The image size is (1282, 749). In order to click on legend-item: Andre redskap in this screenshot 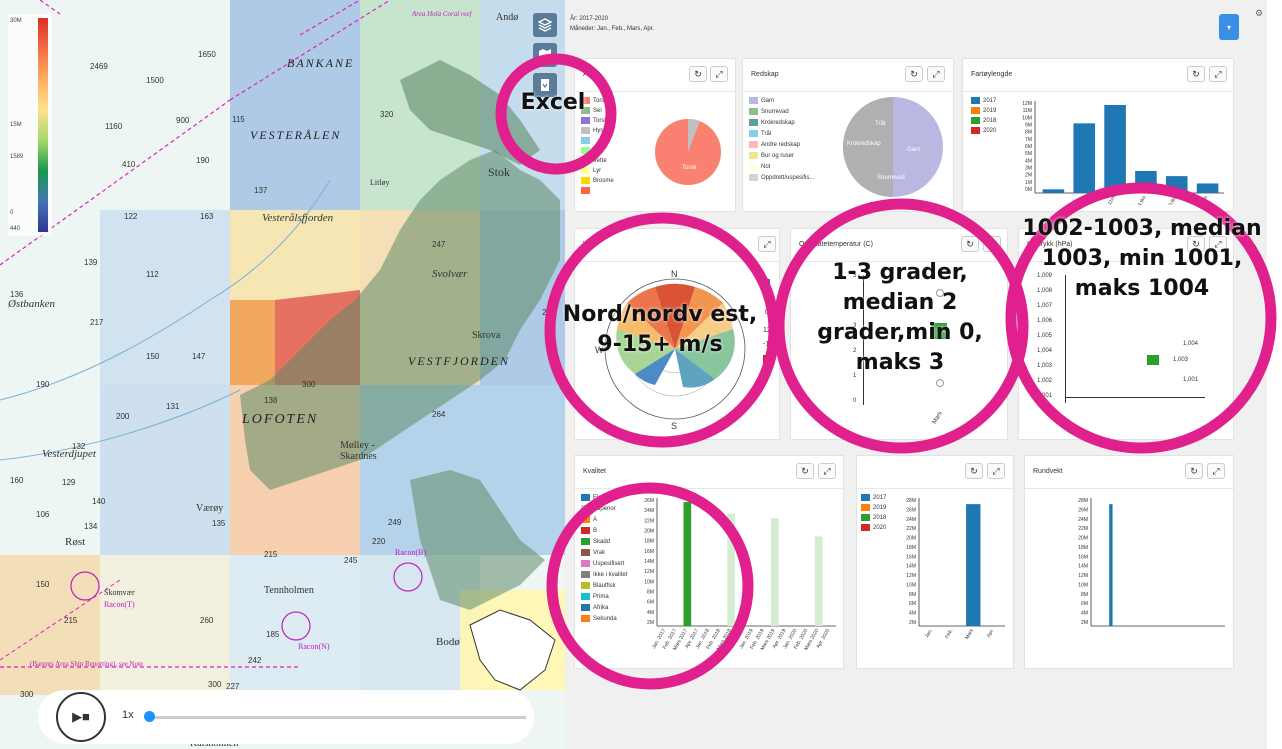, I will do `click(774, 144)`.